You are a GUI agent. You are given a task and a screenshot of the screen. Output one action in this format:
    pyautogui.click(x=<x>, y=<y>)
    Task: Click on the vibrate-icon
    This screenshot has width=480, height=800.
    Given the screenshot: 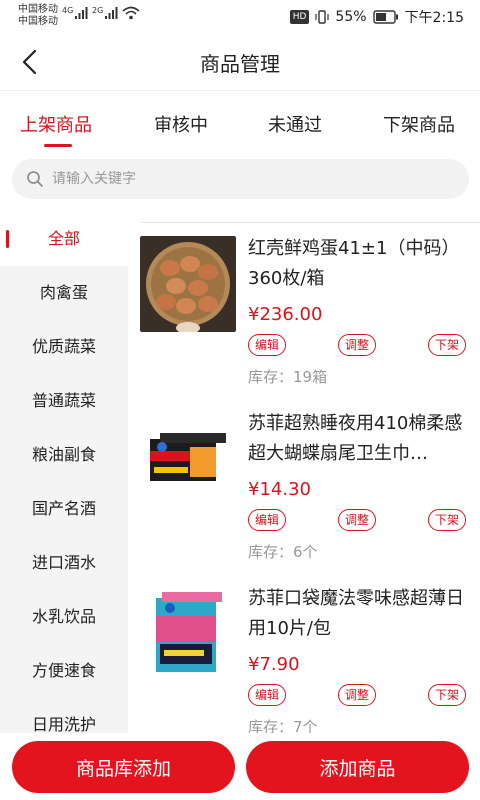 What is the action you would take?
    pyautogui.click(x=322, y=17)
    